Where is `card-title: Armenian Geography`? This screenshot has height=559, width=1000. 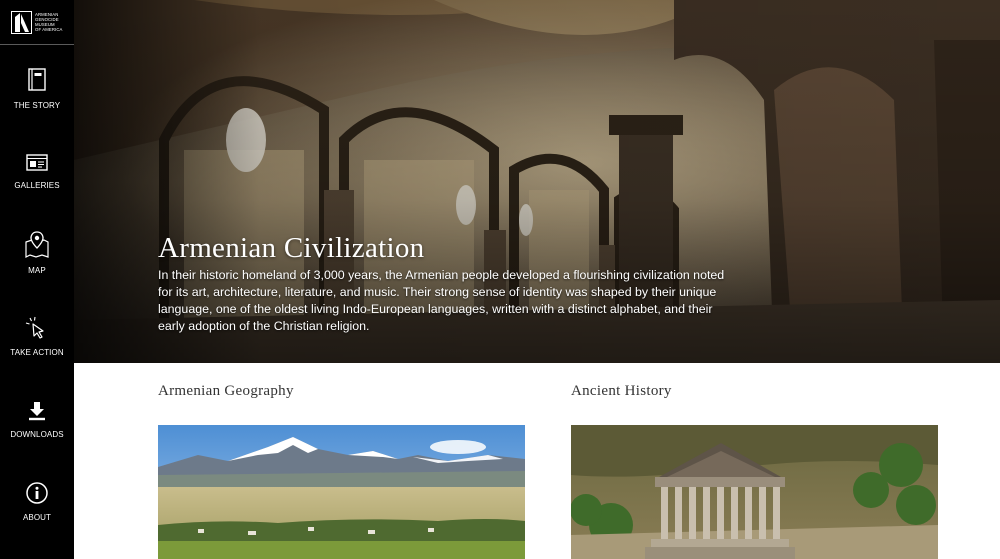
card-title: Armenian Geography is located at coordinates (342, 400).